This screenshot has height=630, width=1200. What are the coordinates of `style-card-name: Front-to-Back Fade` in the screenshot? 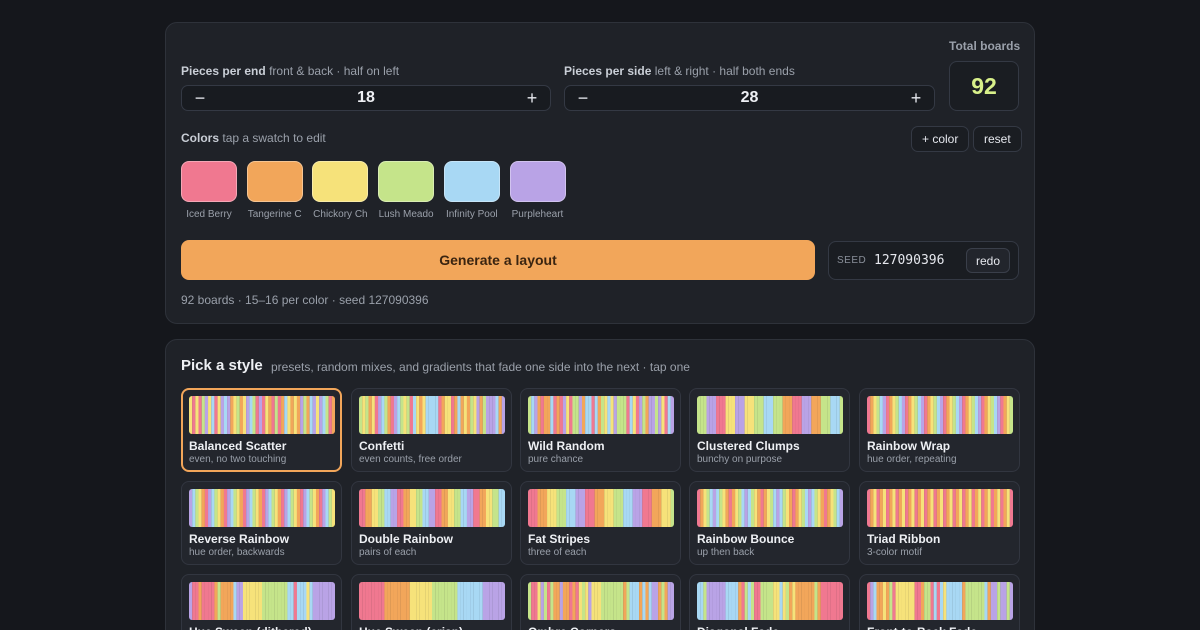 It's located at (922, 627).